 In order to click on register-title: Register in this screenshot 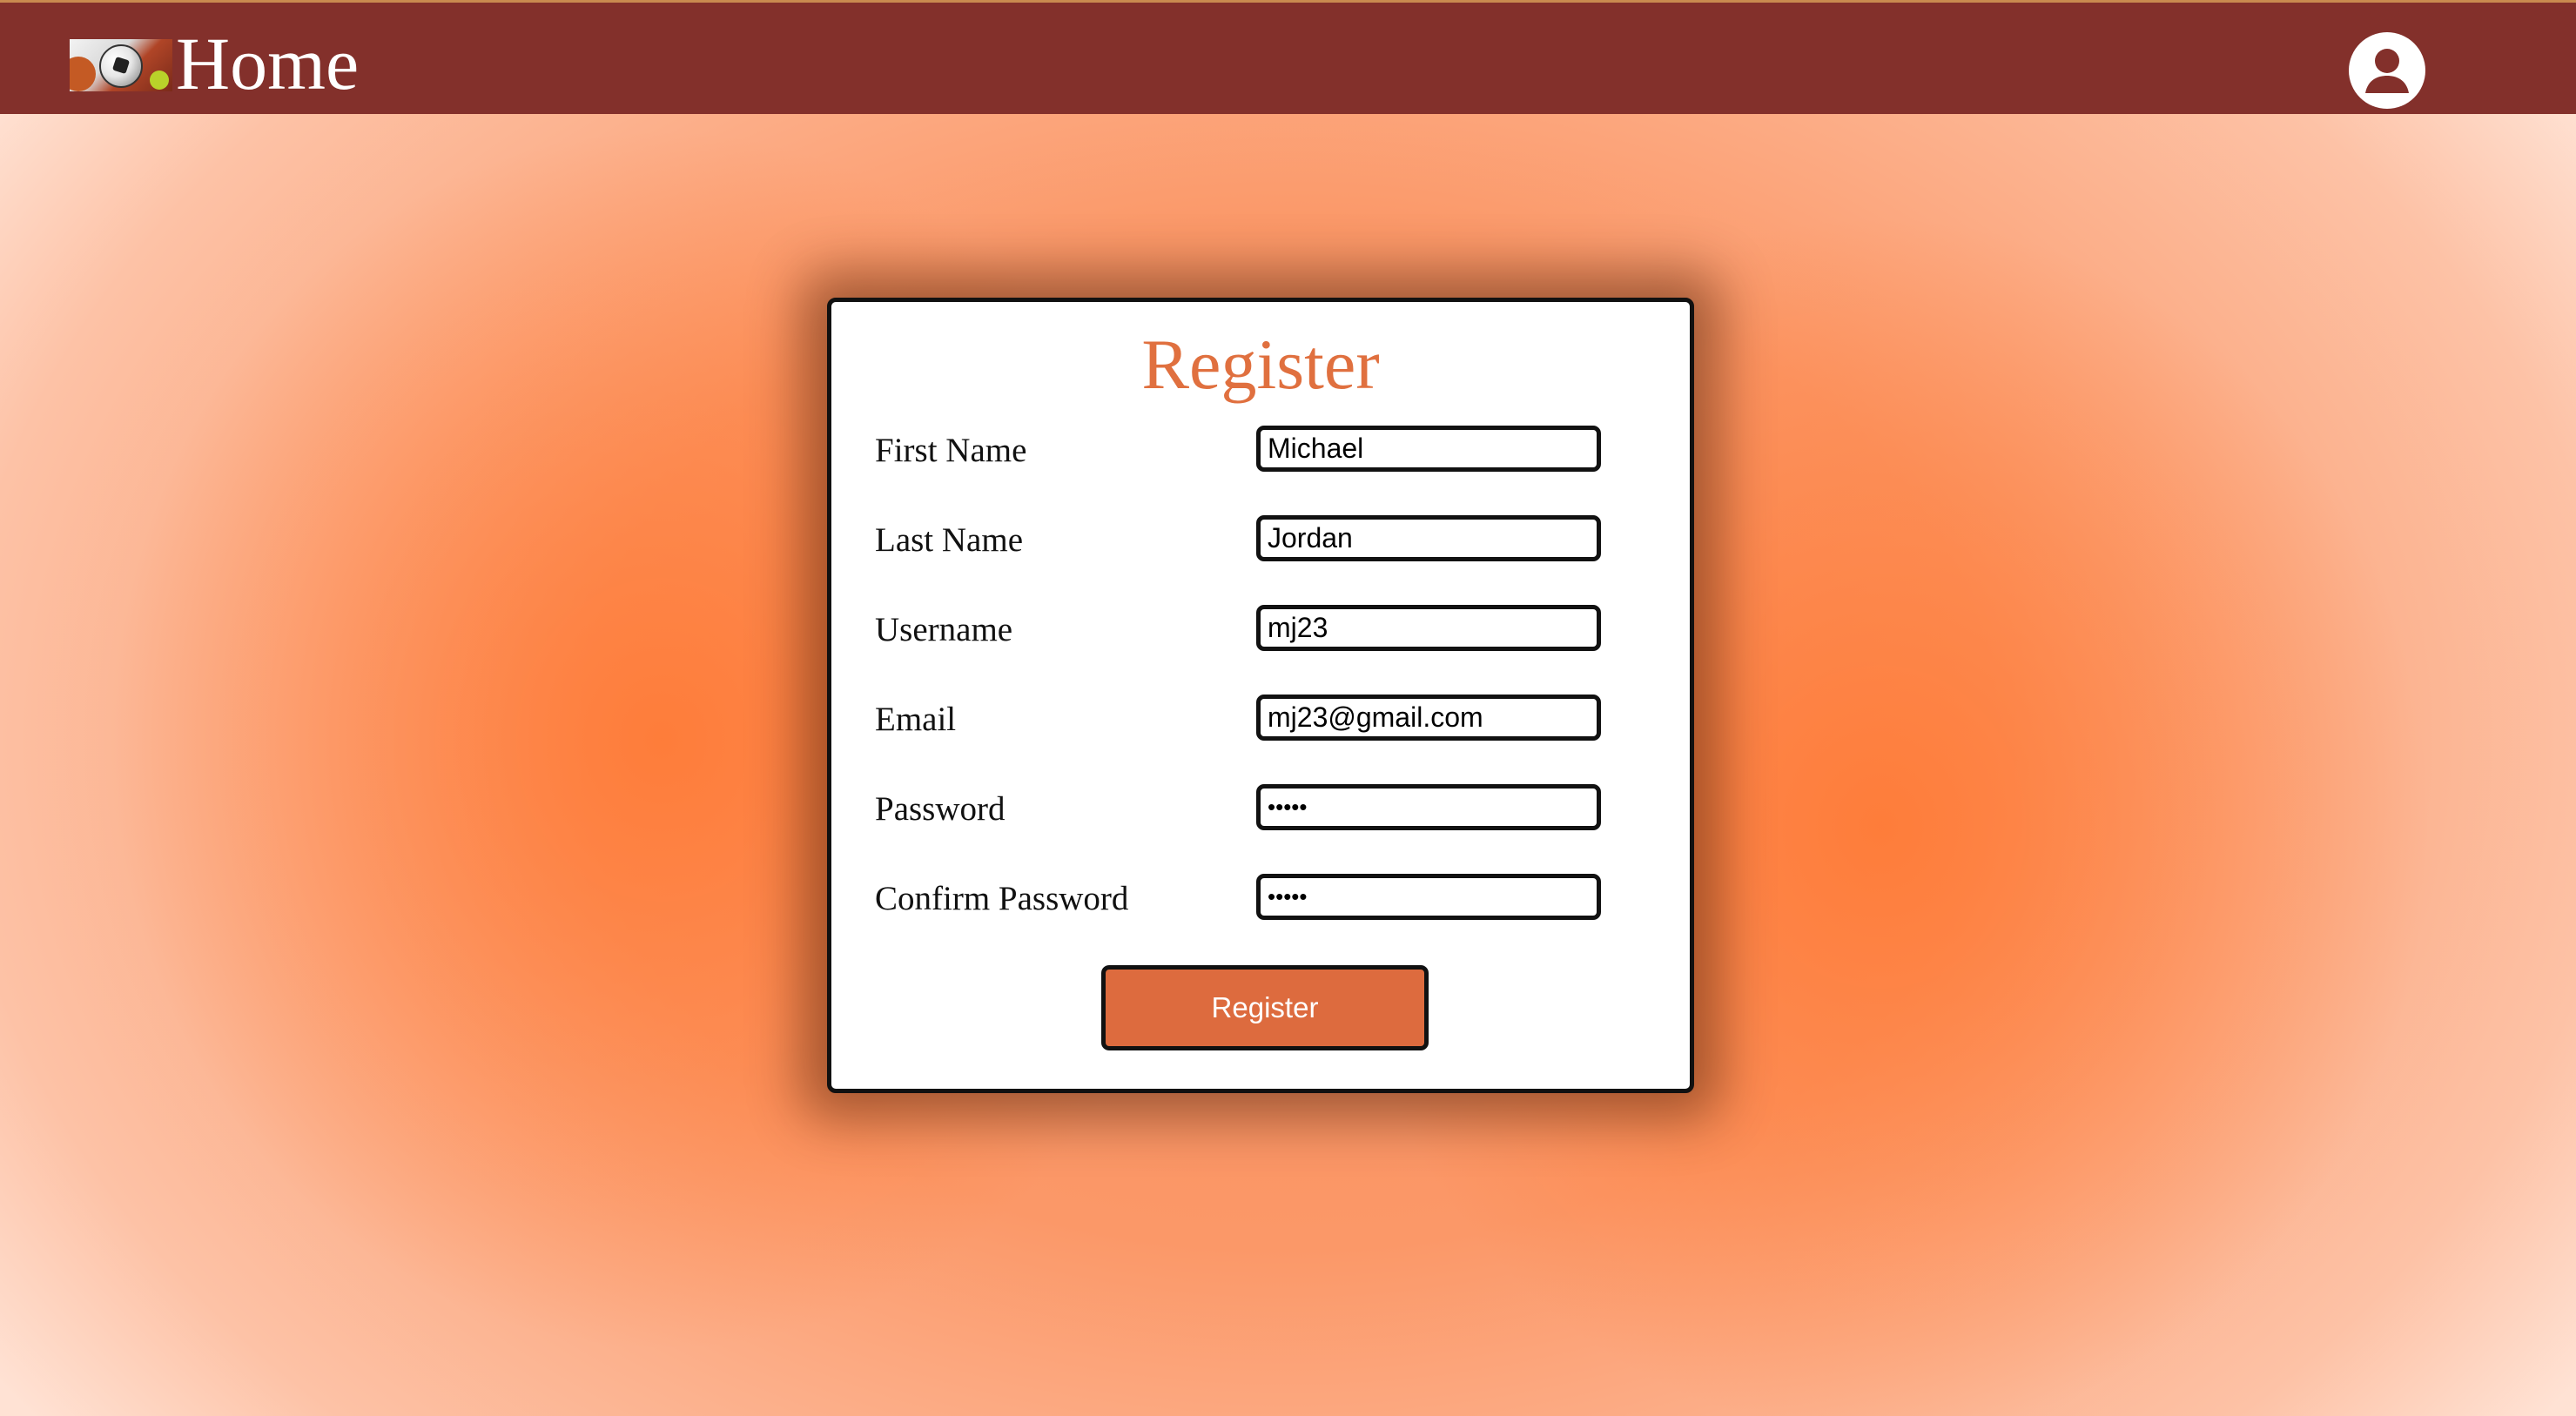, I will do `click(1260, 365)`.